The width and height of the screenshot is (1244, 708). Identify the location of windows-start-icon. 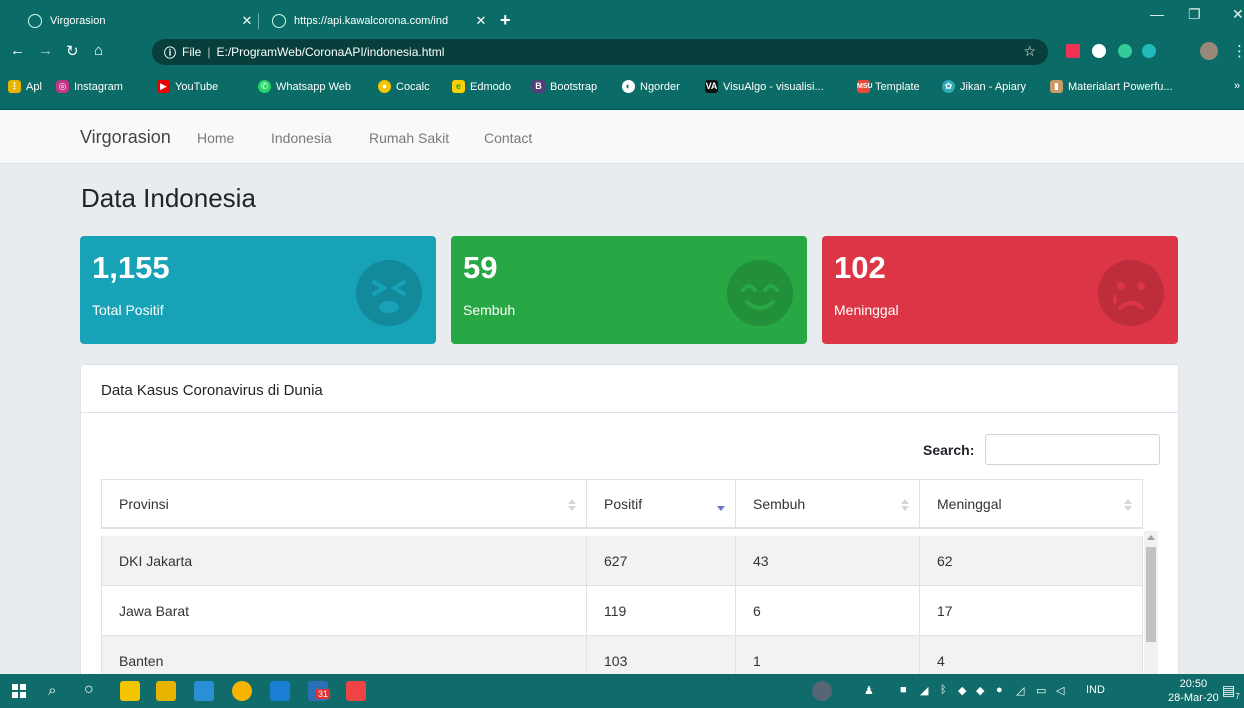
(19, 691).